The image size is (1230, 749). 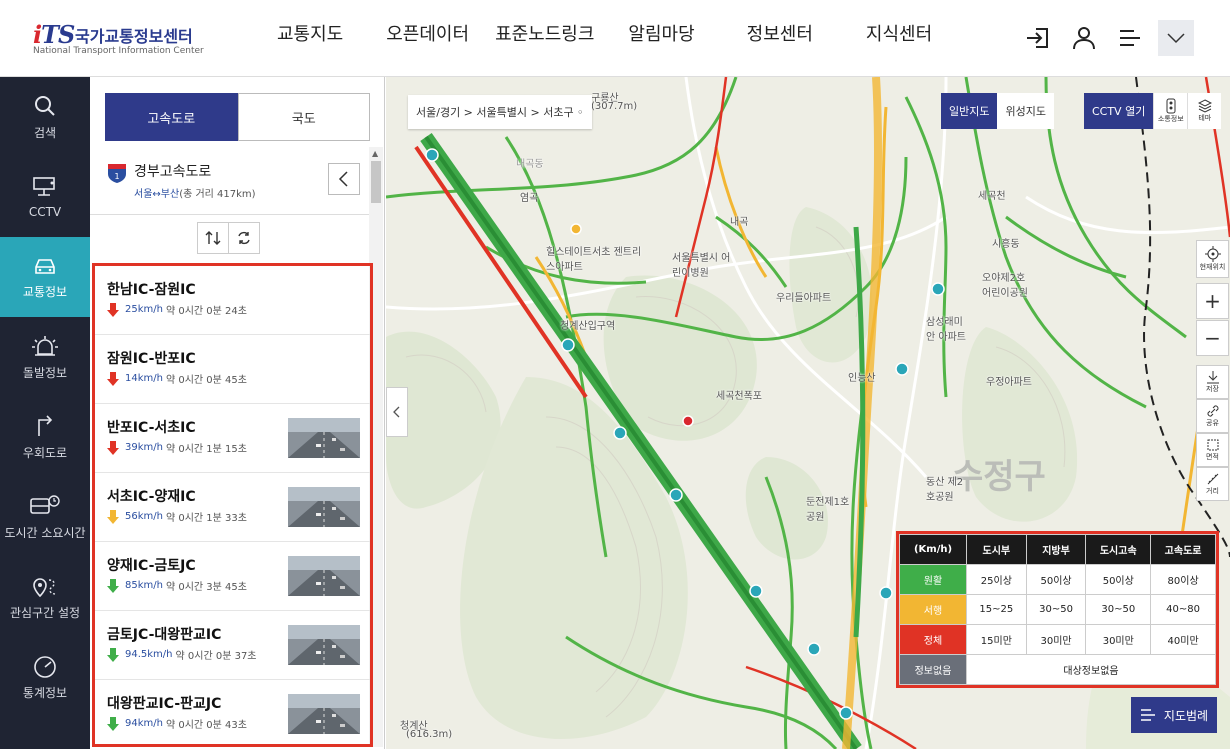 What do you see at coordinates (1212, 377) in the screenshot?
I see `download-icon` at bounding box center [1212, 377].